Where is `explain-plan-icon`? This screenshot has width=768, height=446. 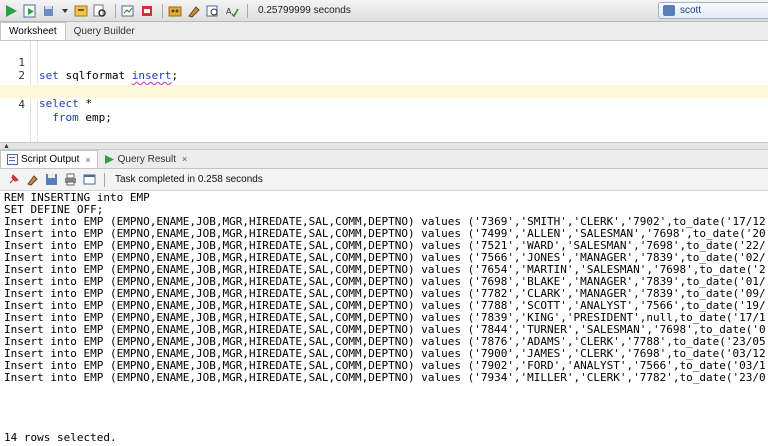 explain-plan-icon is located at coordinates (81, 11).